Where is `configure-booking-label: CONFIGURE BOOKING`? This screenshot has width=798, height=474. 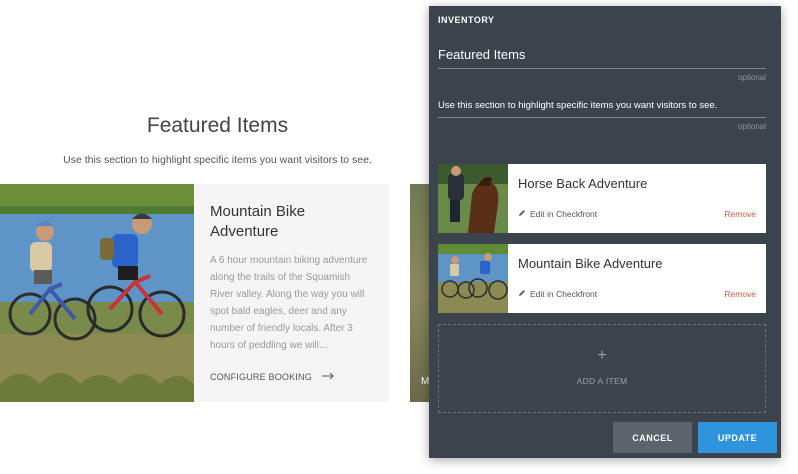
configure-booking-label: CONFIGURE BOOKING is located at coordinates (261, 377).